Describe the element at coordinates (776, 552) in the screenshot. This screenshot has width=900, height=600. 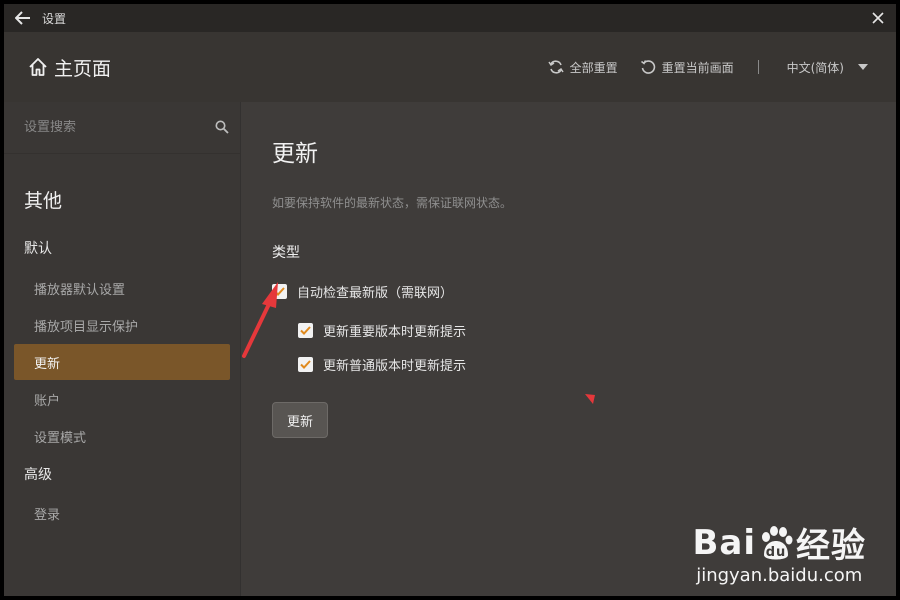
I see `svg-text: du` at that location.